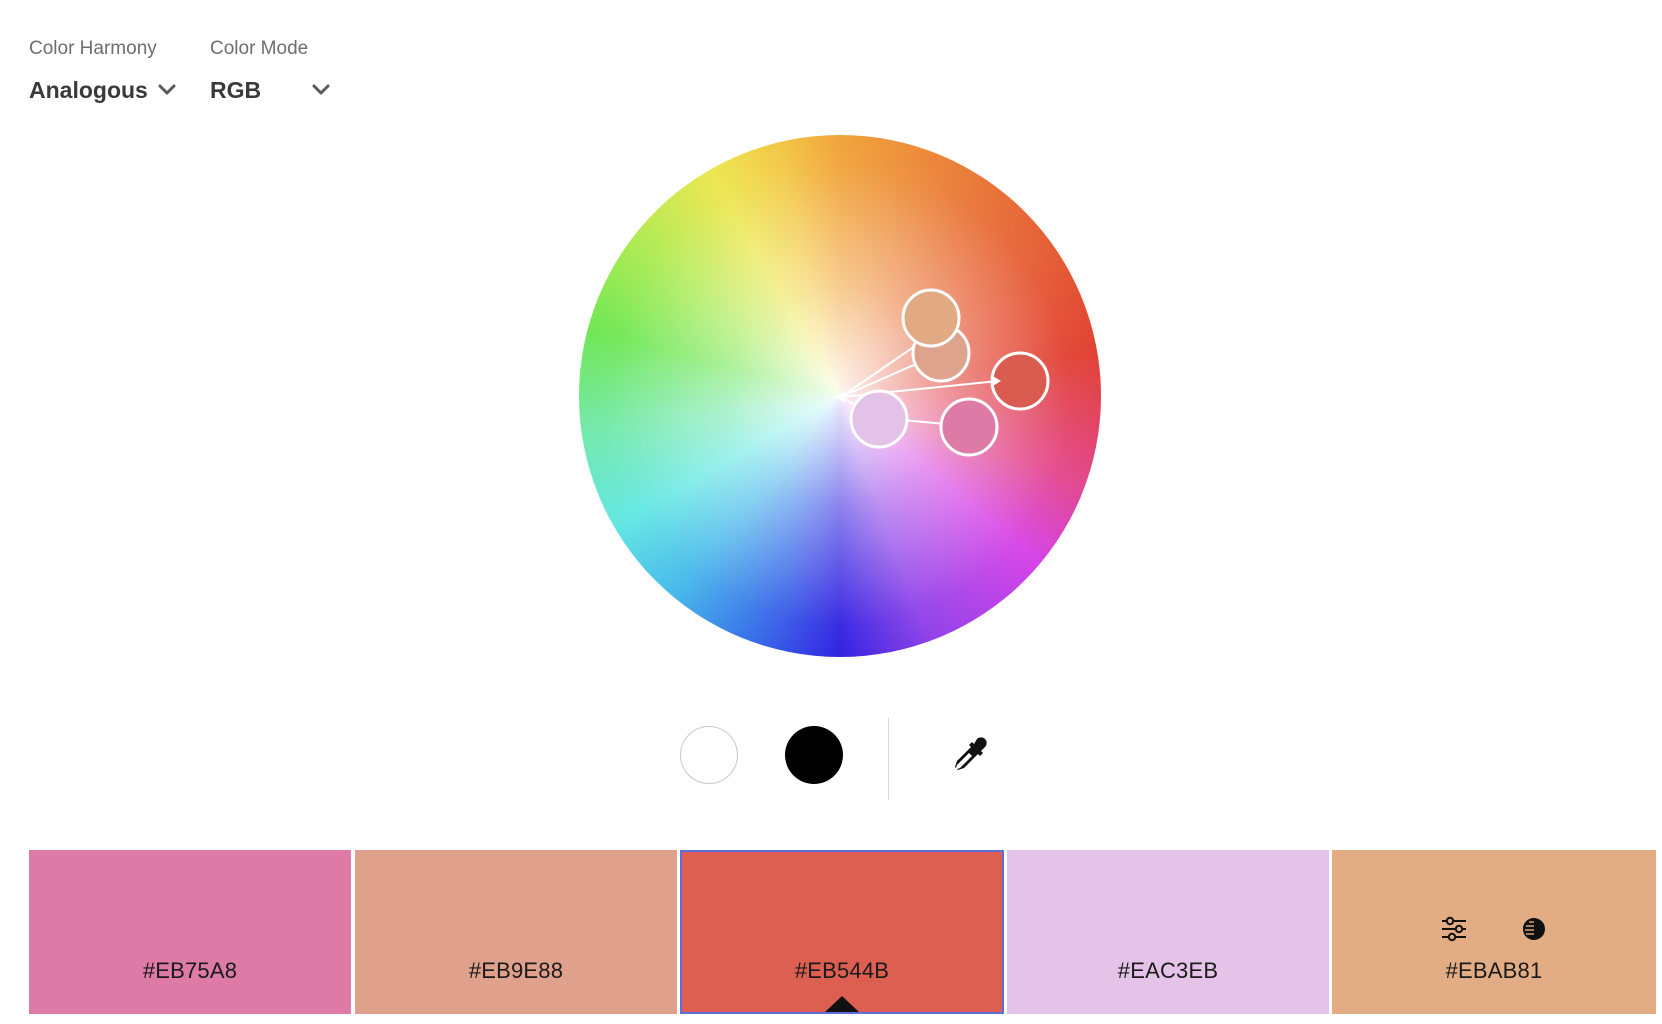 The image size is (1662, 1024). Describe the element at coordinates (888, 759) in the screenshot. I see `tool-divider` at that location.